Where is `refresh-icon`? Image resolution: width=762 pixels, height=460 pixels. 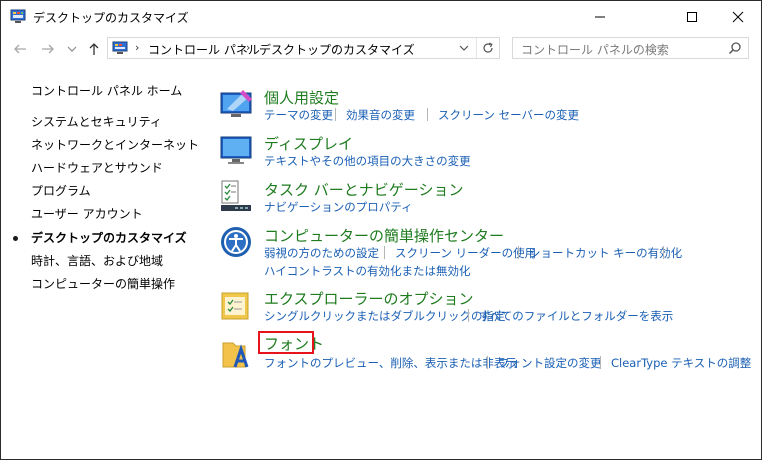 refresh-icon is located at coordinates (488, 47).